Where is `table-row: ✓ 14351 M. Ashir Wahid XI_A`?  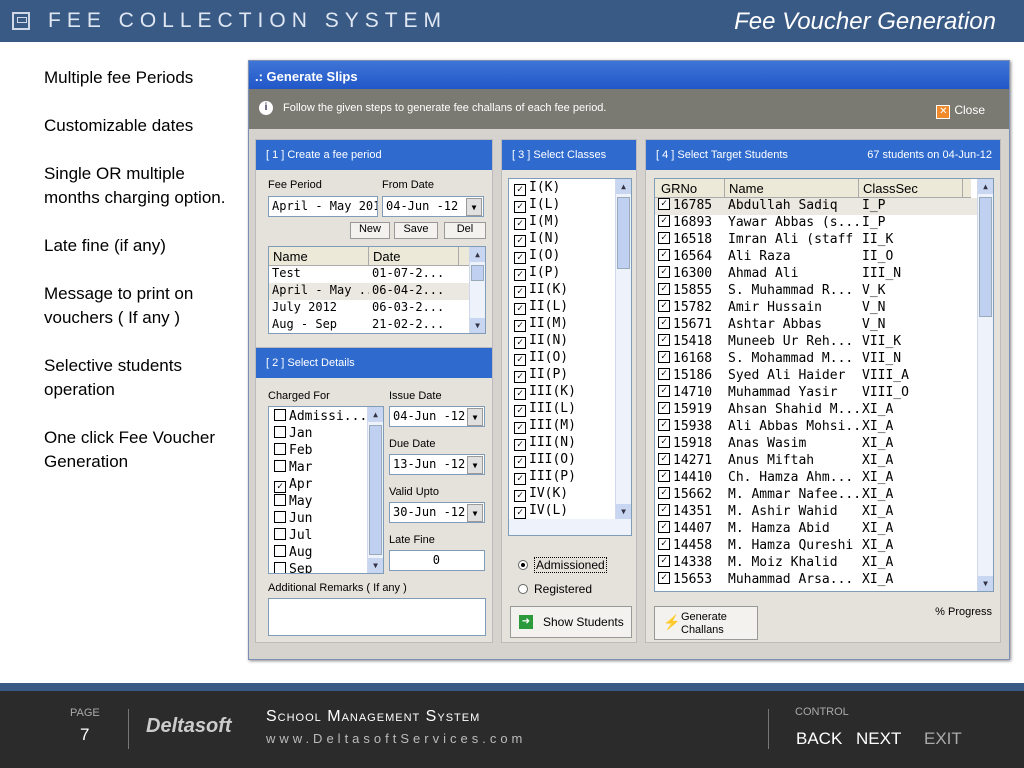
table-row: ✓ 14351 M. Ashir Wahid XI_A is located at coordinates (824, 512).